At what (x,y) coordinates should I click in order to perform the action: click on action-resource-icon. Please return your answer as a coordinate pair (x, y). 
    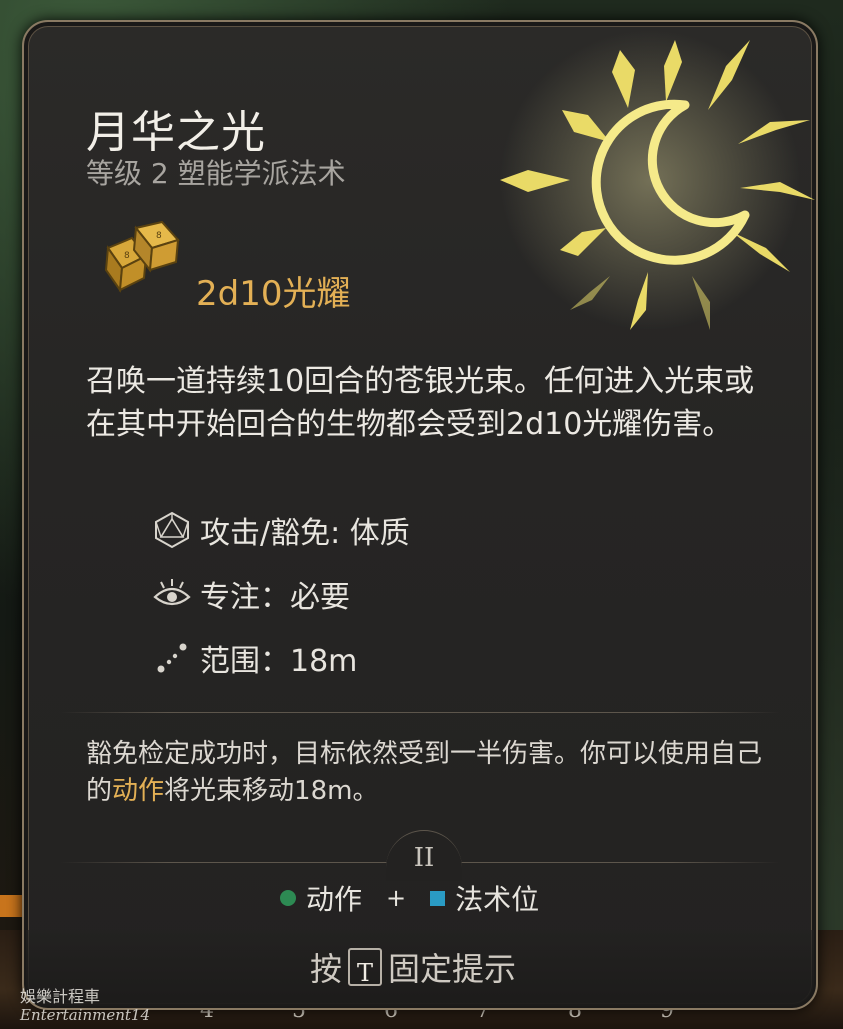
    Looking at the image, I should click on (288, 898).